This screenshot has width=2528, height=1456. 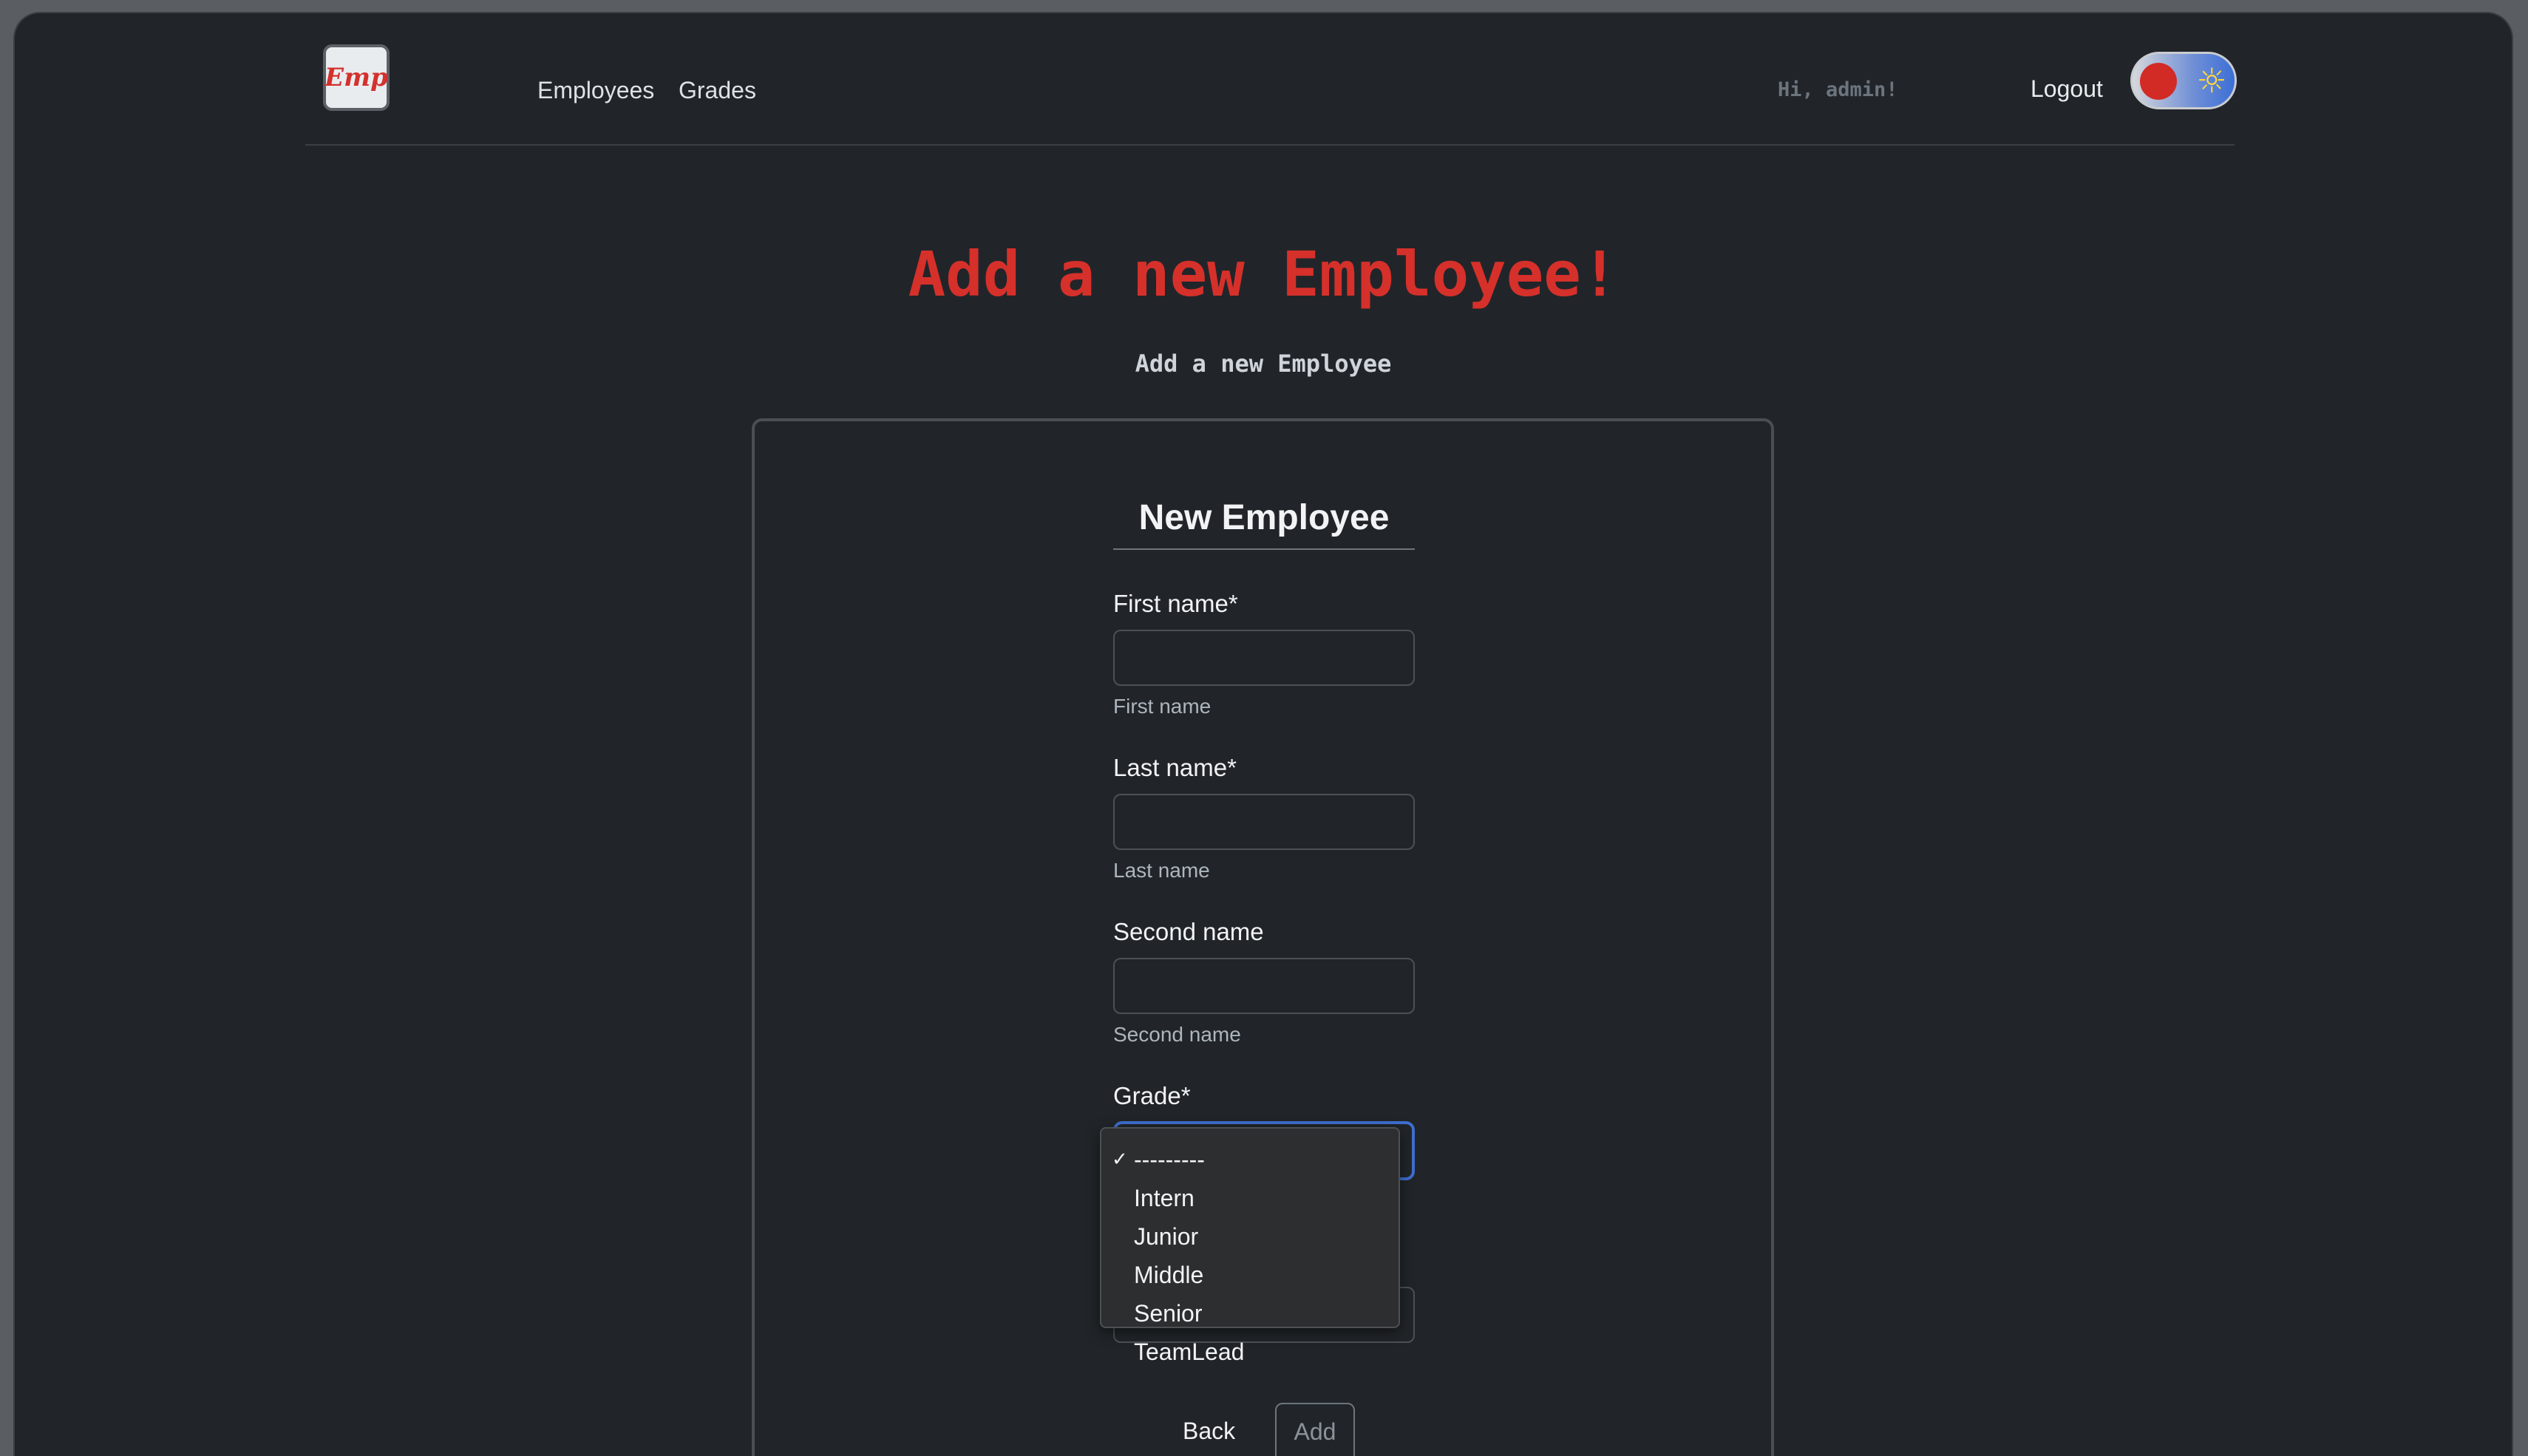 What do you see at coordinates (1175, 603) in the screenshot?
I see `first-name-label: First name*` at bounding box center [1175, 603].